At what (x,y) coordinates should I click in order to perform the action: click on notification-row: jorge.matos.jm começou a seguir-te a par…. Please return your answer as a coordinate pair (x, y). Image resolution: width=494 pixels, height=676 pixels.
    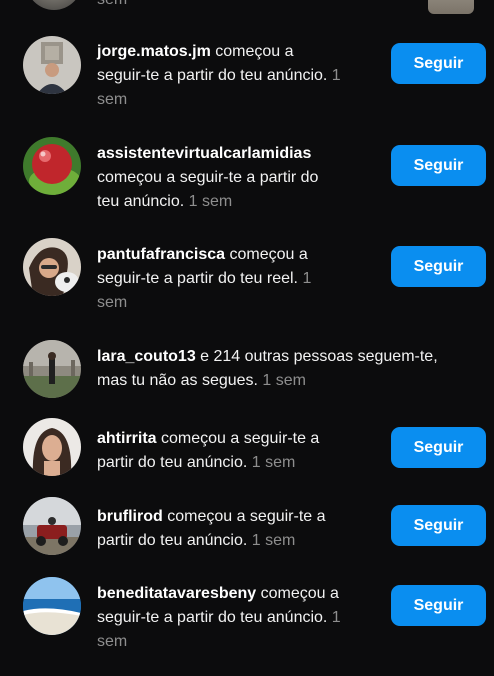
    Looking at the image, I should click on (247, 71).